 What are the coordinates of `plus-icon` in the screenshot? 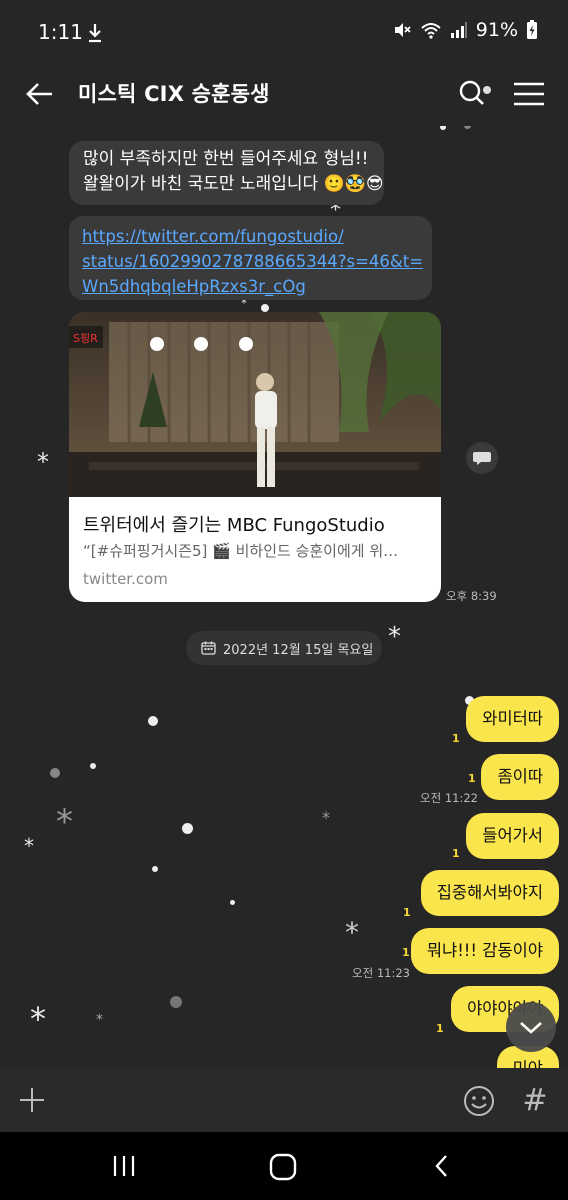 It's located at (32, 1100).